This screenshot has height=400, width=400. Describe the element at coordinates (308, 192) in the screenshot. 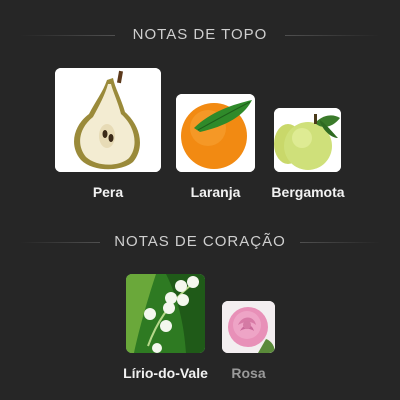

I see `note-label-bergamot: Bergamota` at that location.